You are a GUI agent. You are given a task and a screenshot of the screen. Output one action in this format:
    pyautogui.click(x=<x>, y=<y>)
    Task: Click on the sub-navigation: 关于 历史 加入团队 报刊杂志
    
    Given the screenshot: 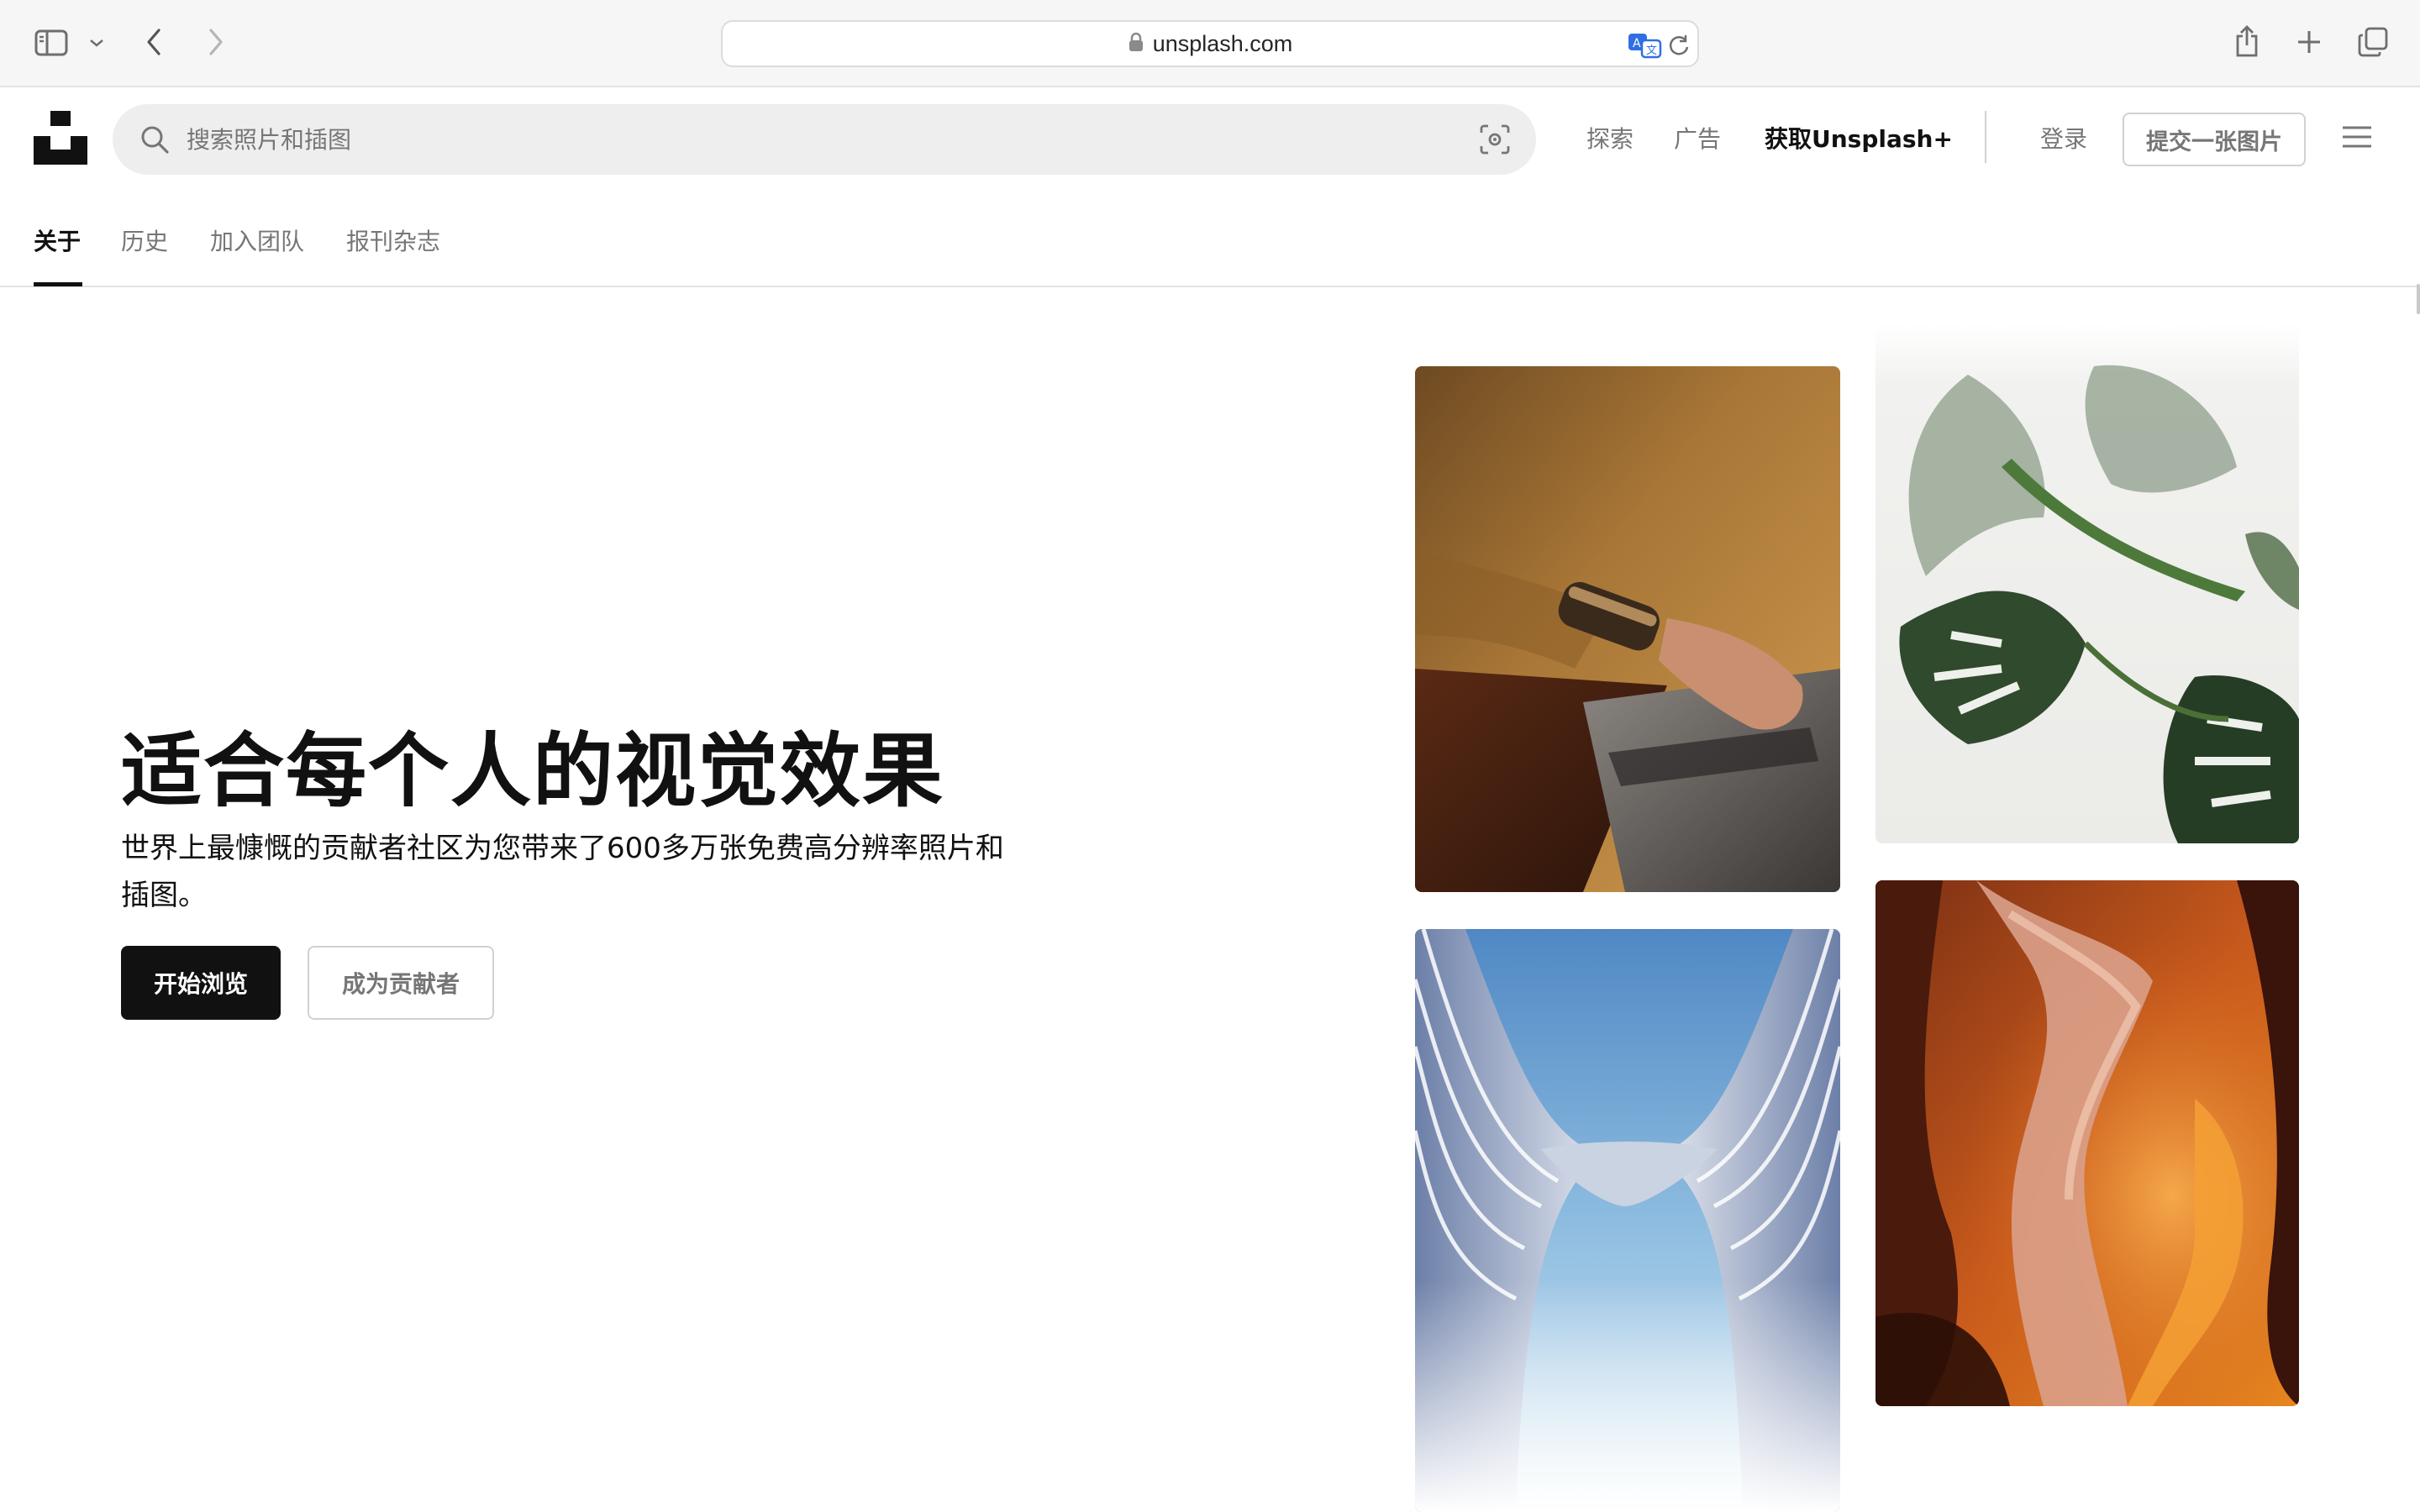 What is the action you would take?
    pyautogui.click(x=1210, y=238)
    